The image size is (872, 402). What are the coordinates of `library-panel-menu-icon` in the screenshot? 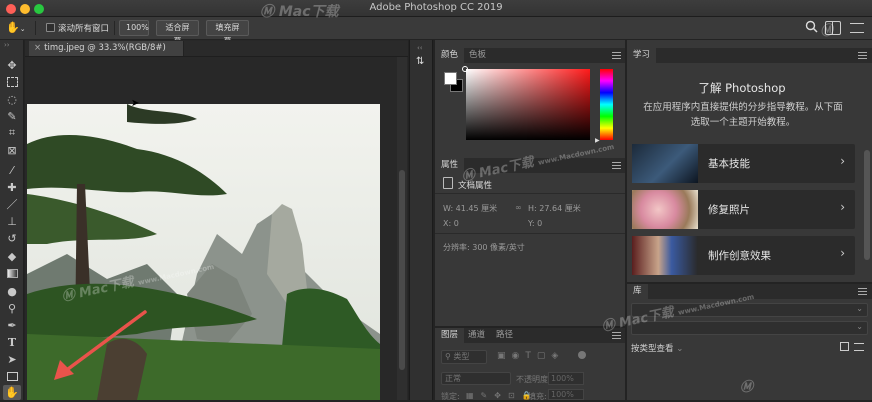 It's located at (862, 291).